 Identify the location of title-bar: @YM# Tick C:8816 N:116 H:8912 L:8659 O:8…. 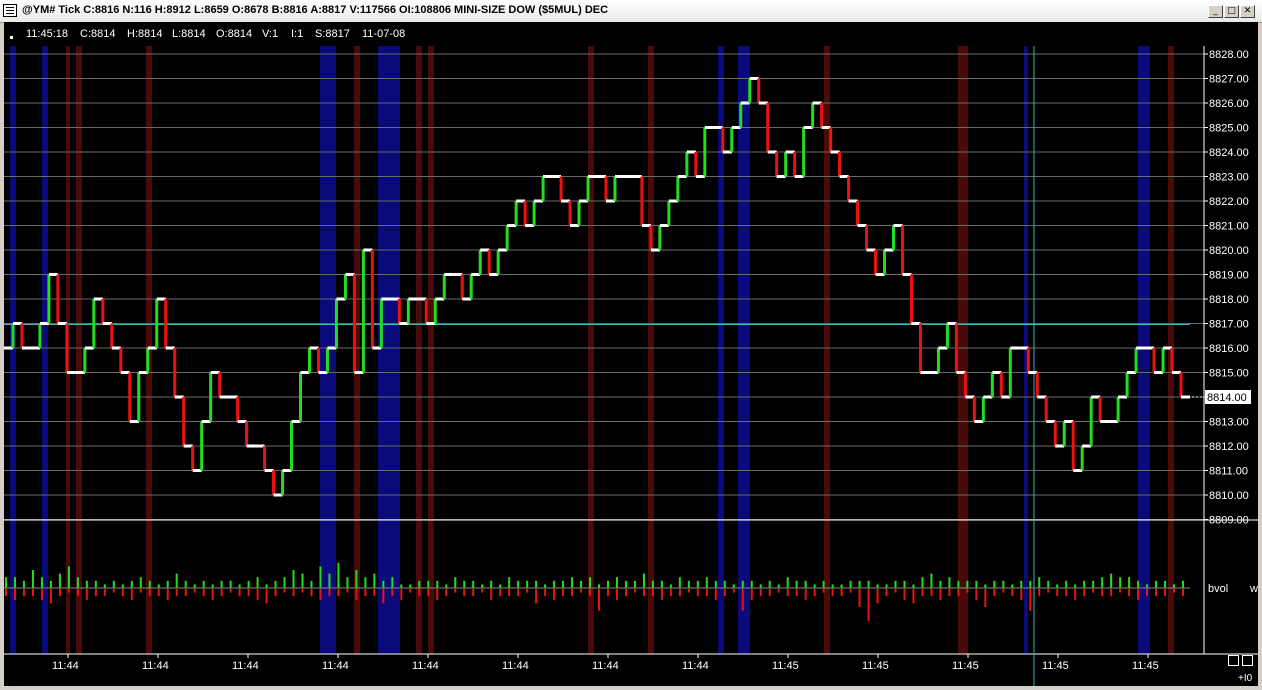
(631, 11).